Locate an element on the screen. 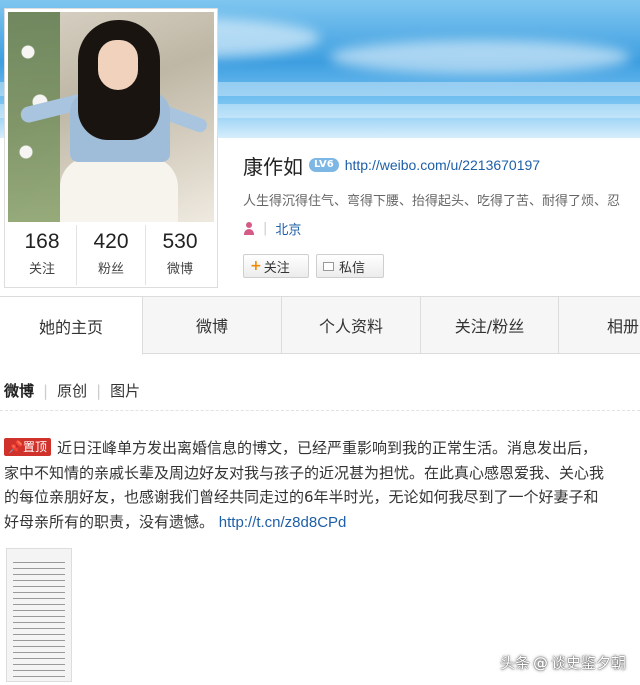  subtab-pictures: 图片 is located at coordinates (125, 390).